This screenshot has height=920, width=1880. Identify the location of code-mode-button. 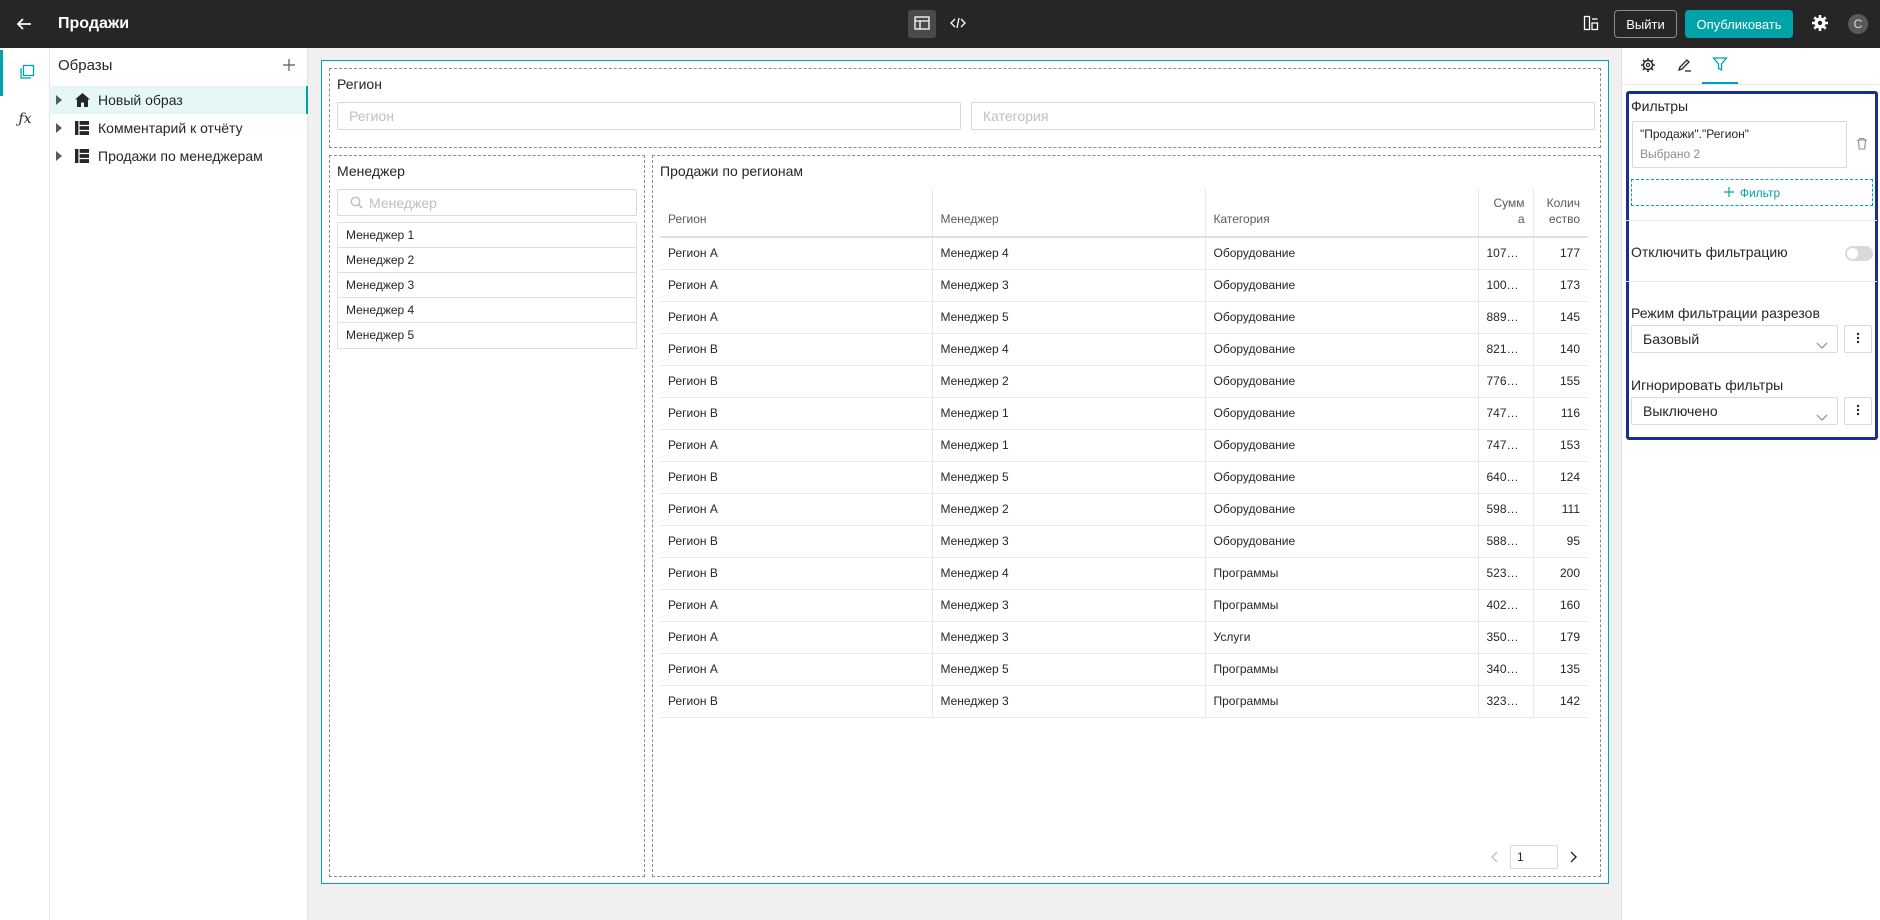
(958, 24).